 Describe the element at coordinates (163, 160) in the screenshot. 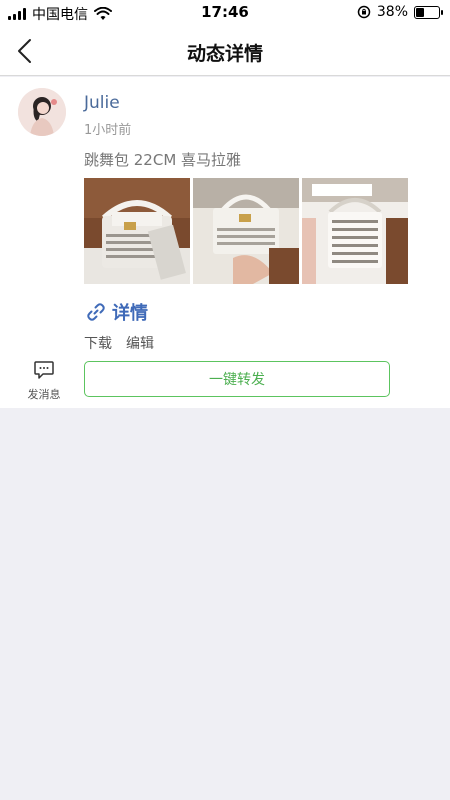

I see `post-text: 跳舞包 22CM 喜马拉雅` at that location.